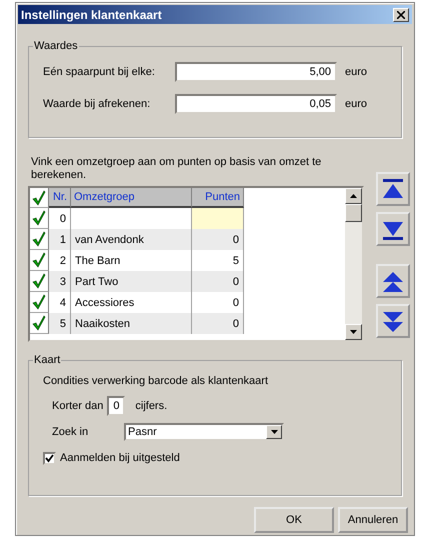  I want to click on dropdown-arrow-icon, so click(274, 432).